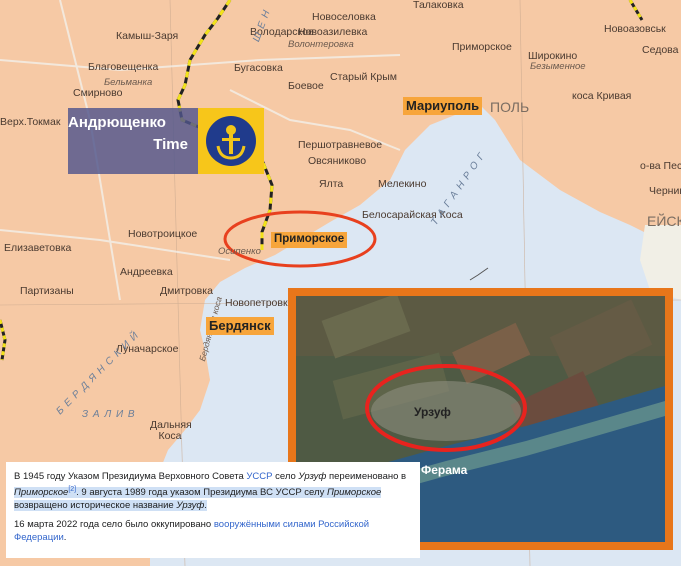 The image size is (681, 566). What do you see at coordinates (171, 430) in the screenshot?
I see `label-dalnyaya-kosa: Дальняя Коса` at bounding box center [171, 430].